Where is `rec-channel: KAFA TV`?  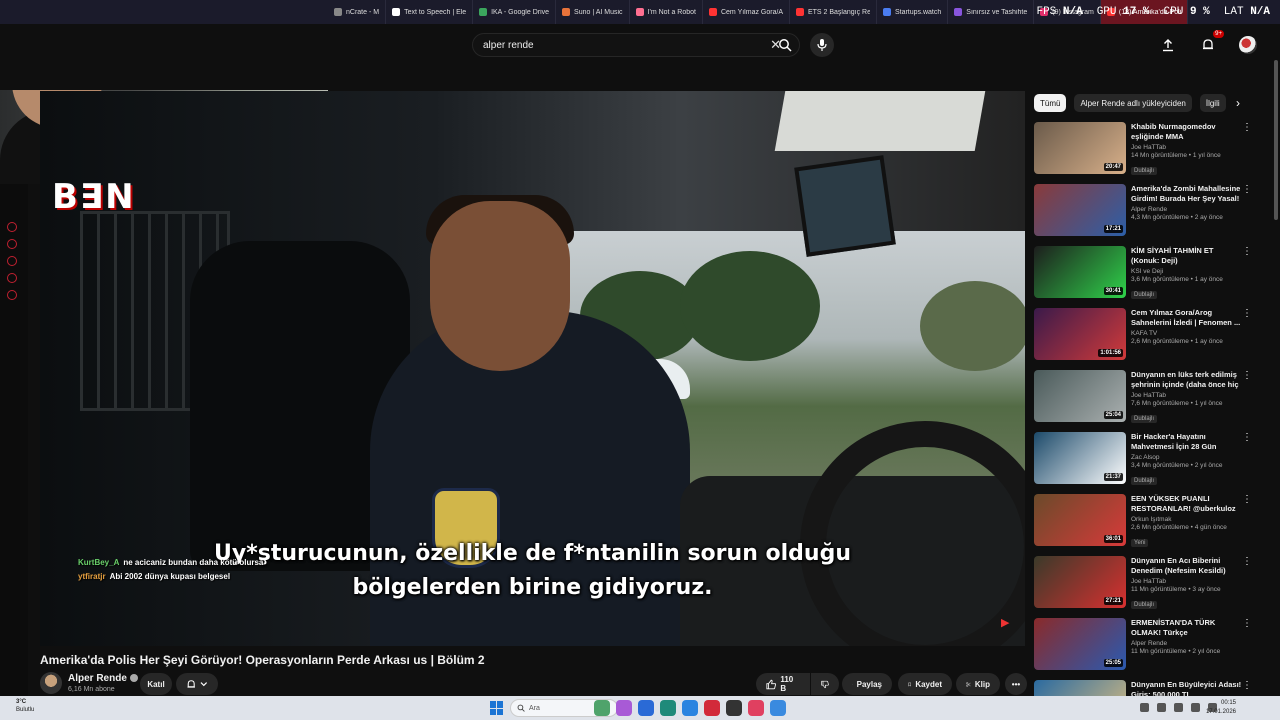
rec-channel: KAFA TV is located at coordinates (1187, 333).